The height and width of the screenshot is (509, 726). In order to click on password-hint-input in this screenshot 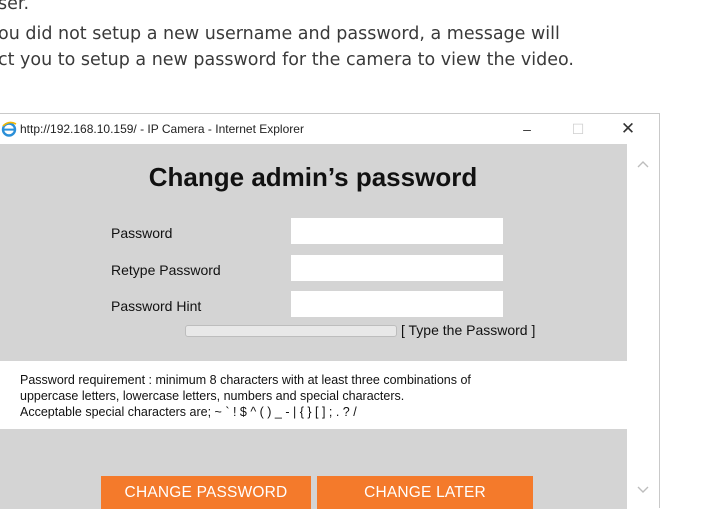, I will do `click(397, 304)`.